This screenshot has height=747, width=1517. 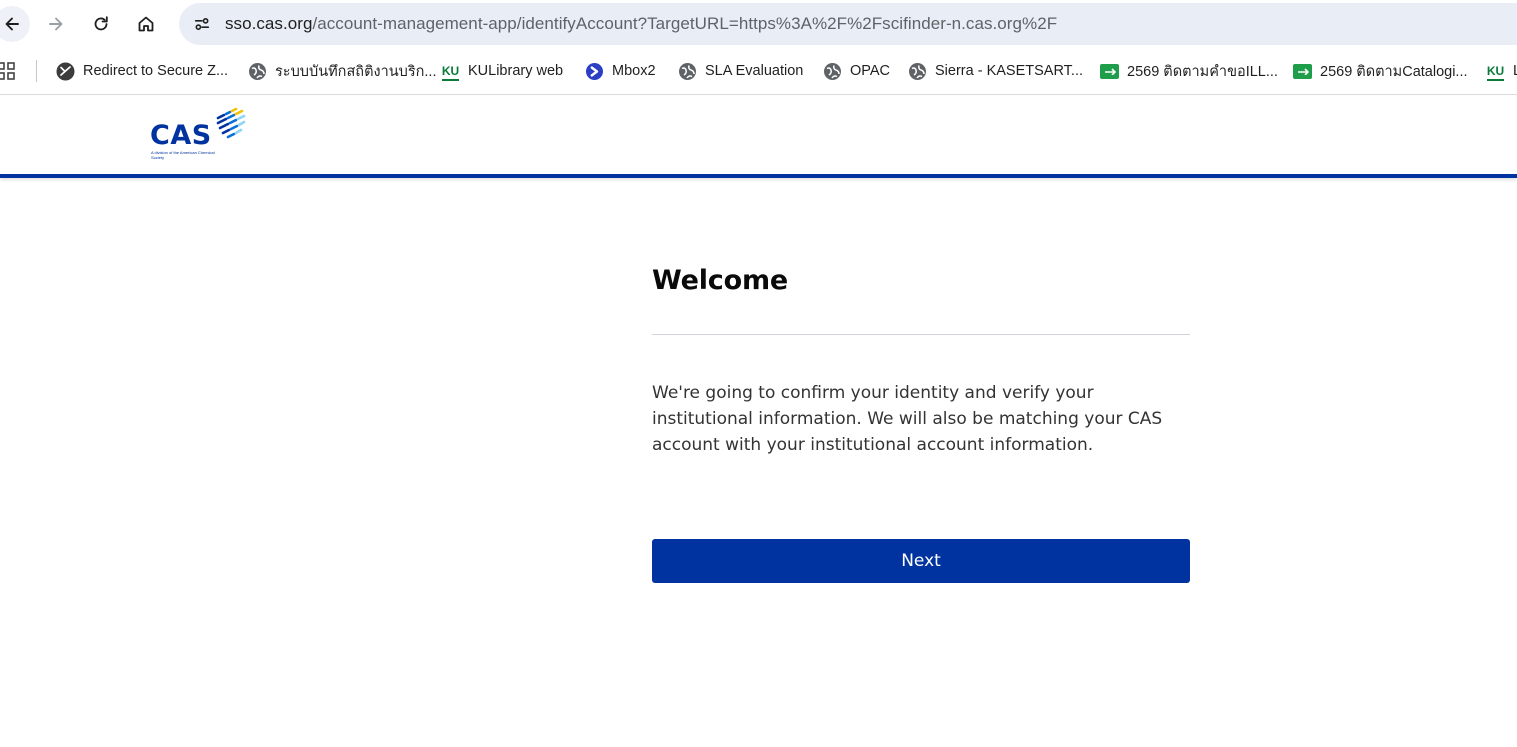 What do you see at coordinates (65, 71) in the screenshot?
I see `zscaler-icon` at bounding box center [65, 71].